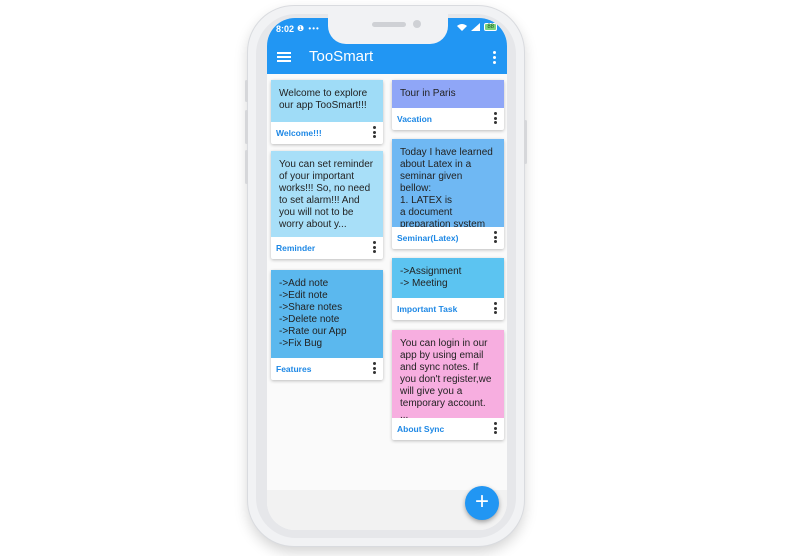 The height and width of the screenshot is (556, 788). What do you see at coordinates (341, 56) in the screenshot?
I see `app-title: TooSmart` at bounding box center [341, 56].